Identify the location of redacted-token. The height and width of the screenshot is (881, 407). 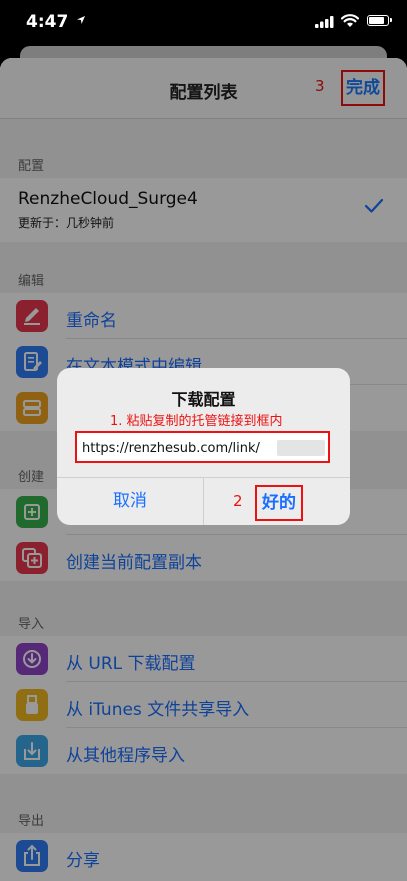
(301, 448).